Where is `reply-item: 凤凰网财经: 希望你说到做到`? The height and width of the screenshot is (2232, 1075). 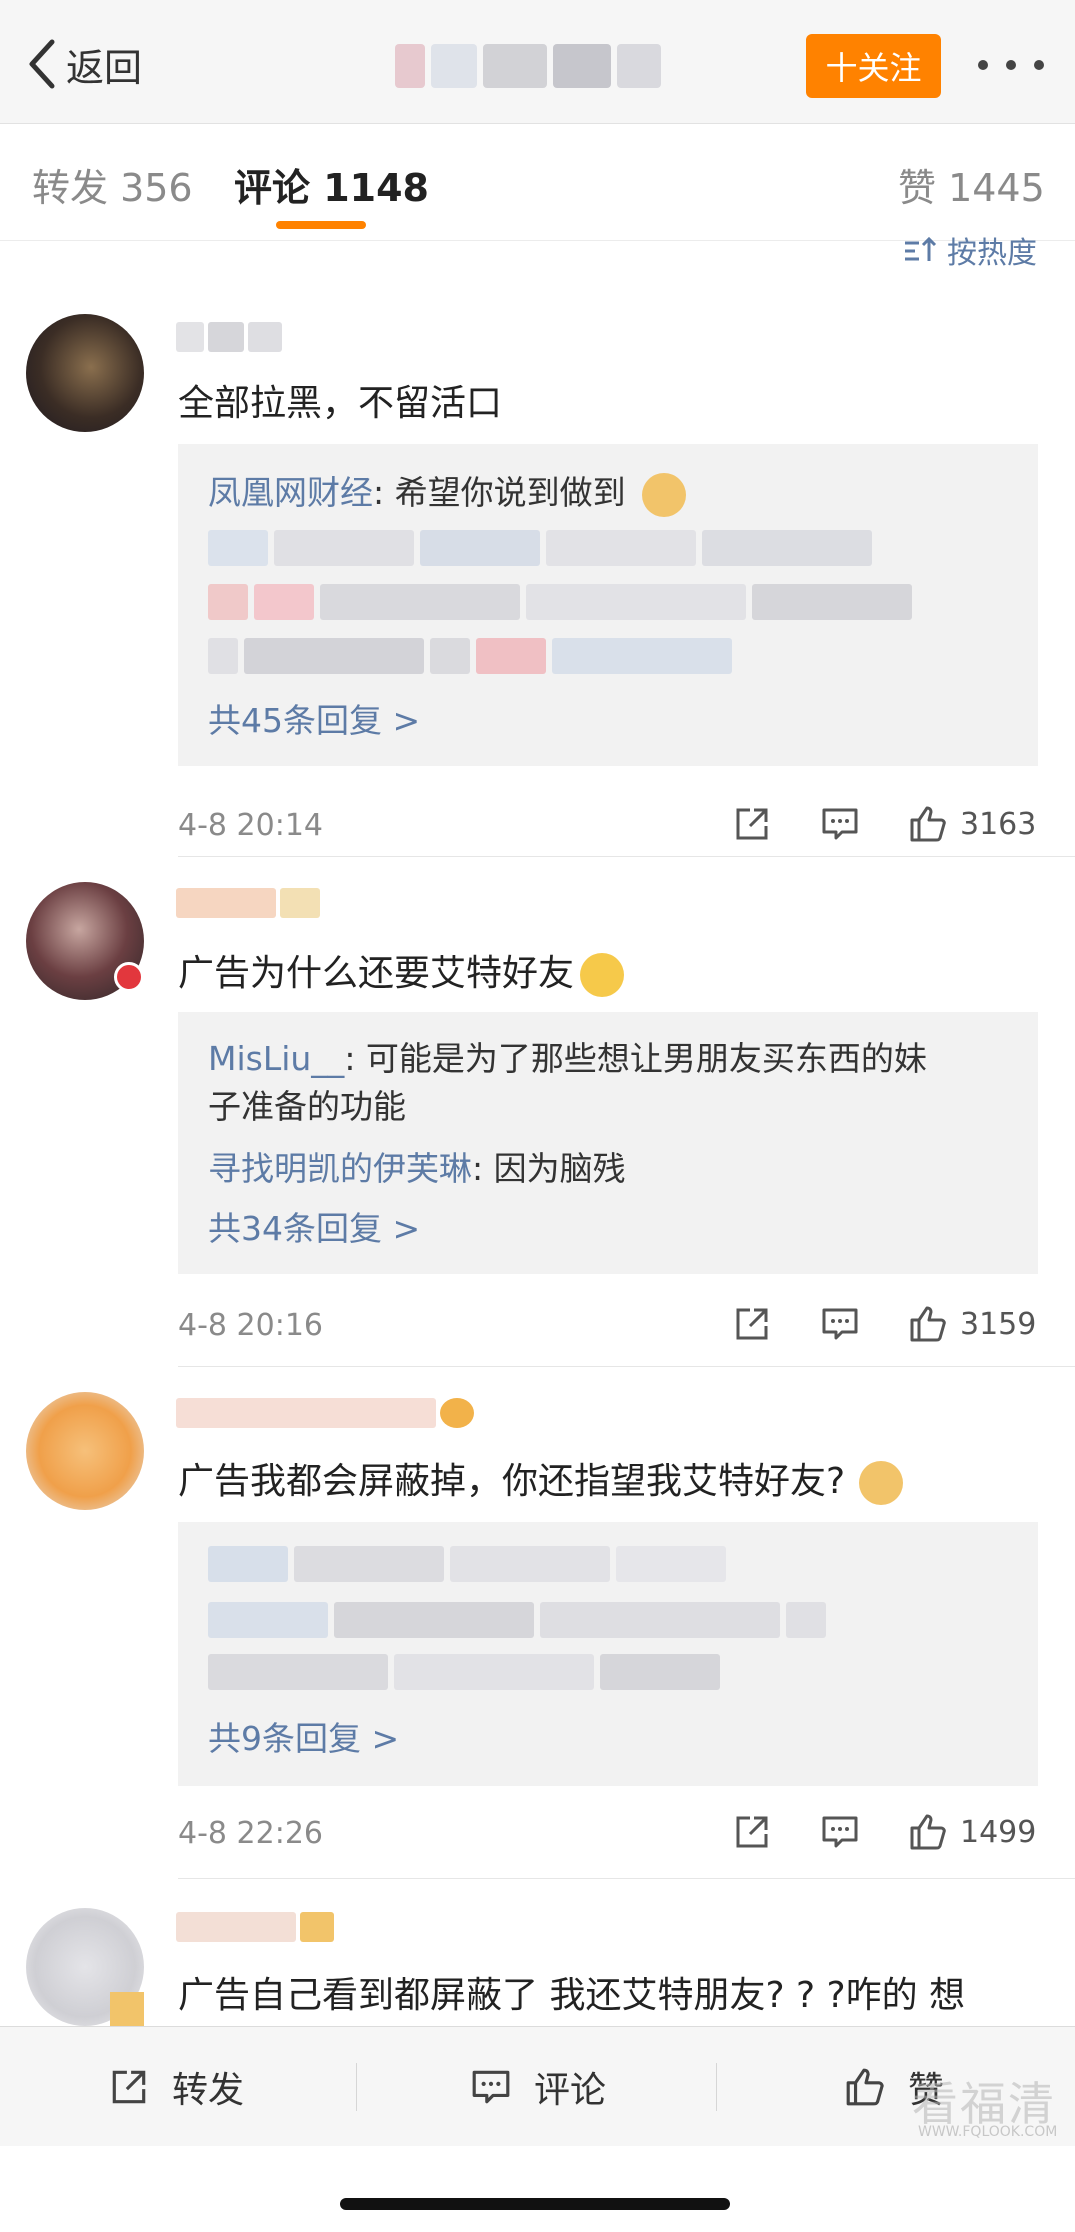 reply-item: 凤凰网财经: 希望你说到做到 is located at coordinates (447, 491).